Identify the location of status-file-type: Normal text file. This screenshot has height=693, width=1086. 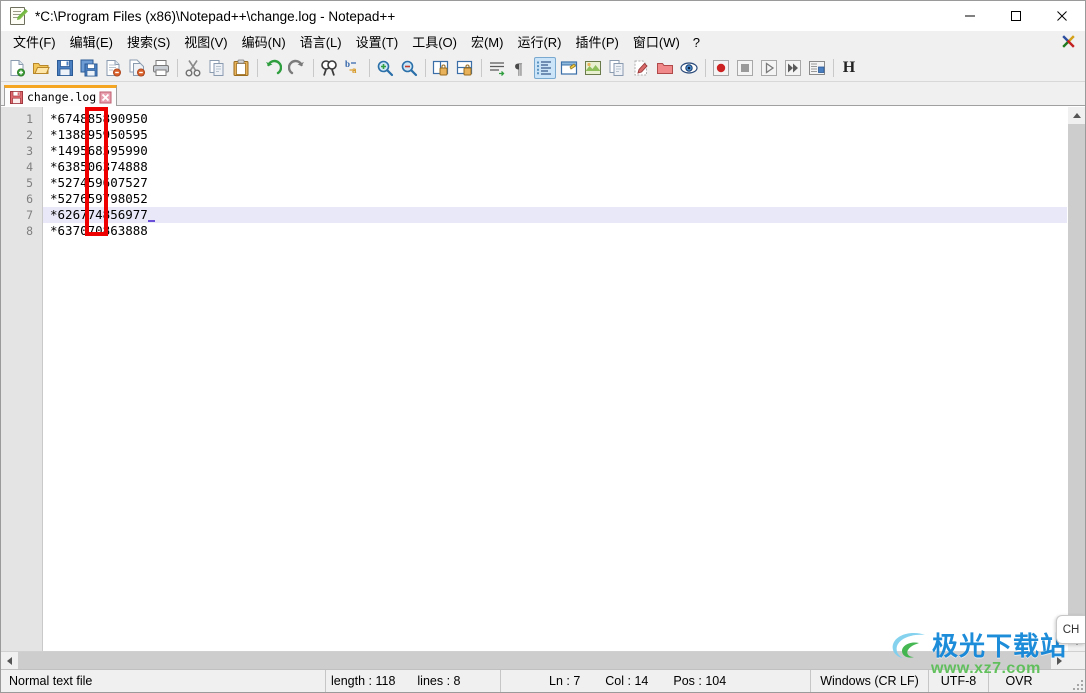
(163, 681).